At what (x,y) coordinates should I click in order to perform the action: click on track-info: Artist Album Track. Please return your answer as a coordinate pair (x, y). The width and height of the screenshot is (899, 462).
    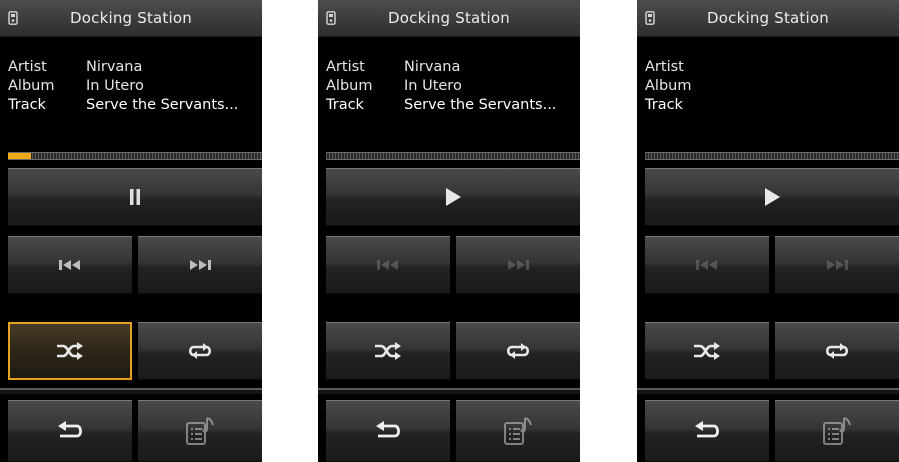
    Looking at the image, I should click on (684, 86).